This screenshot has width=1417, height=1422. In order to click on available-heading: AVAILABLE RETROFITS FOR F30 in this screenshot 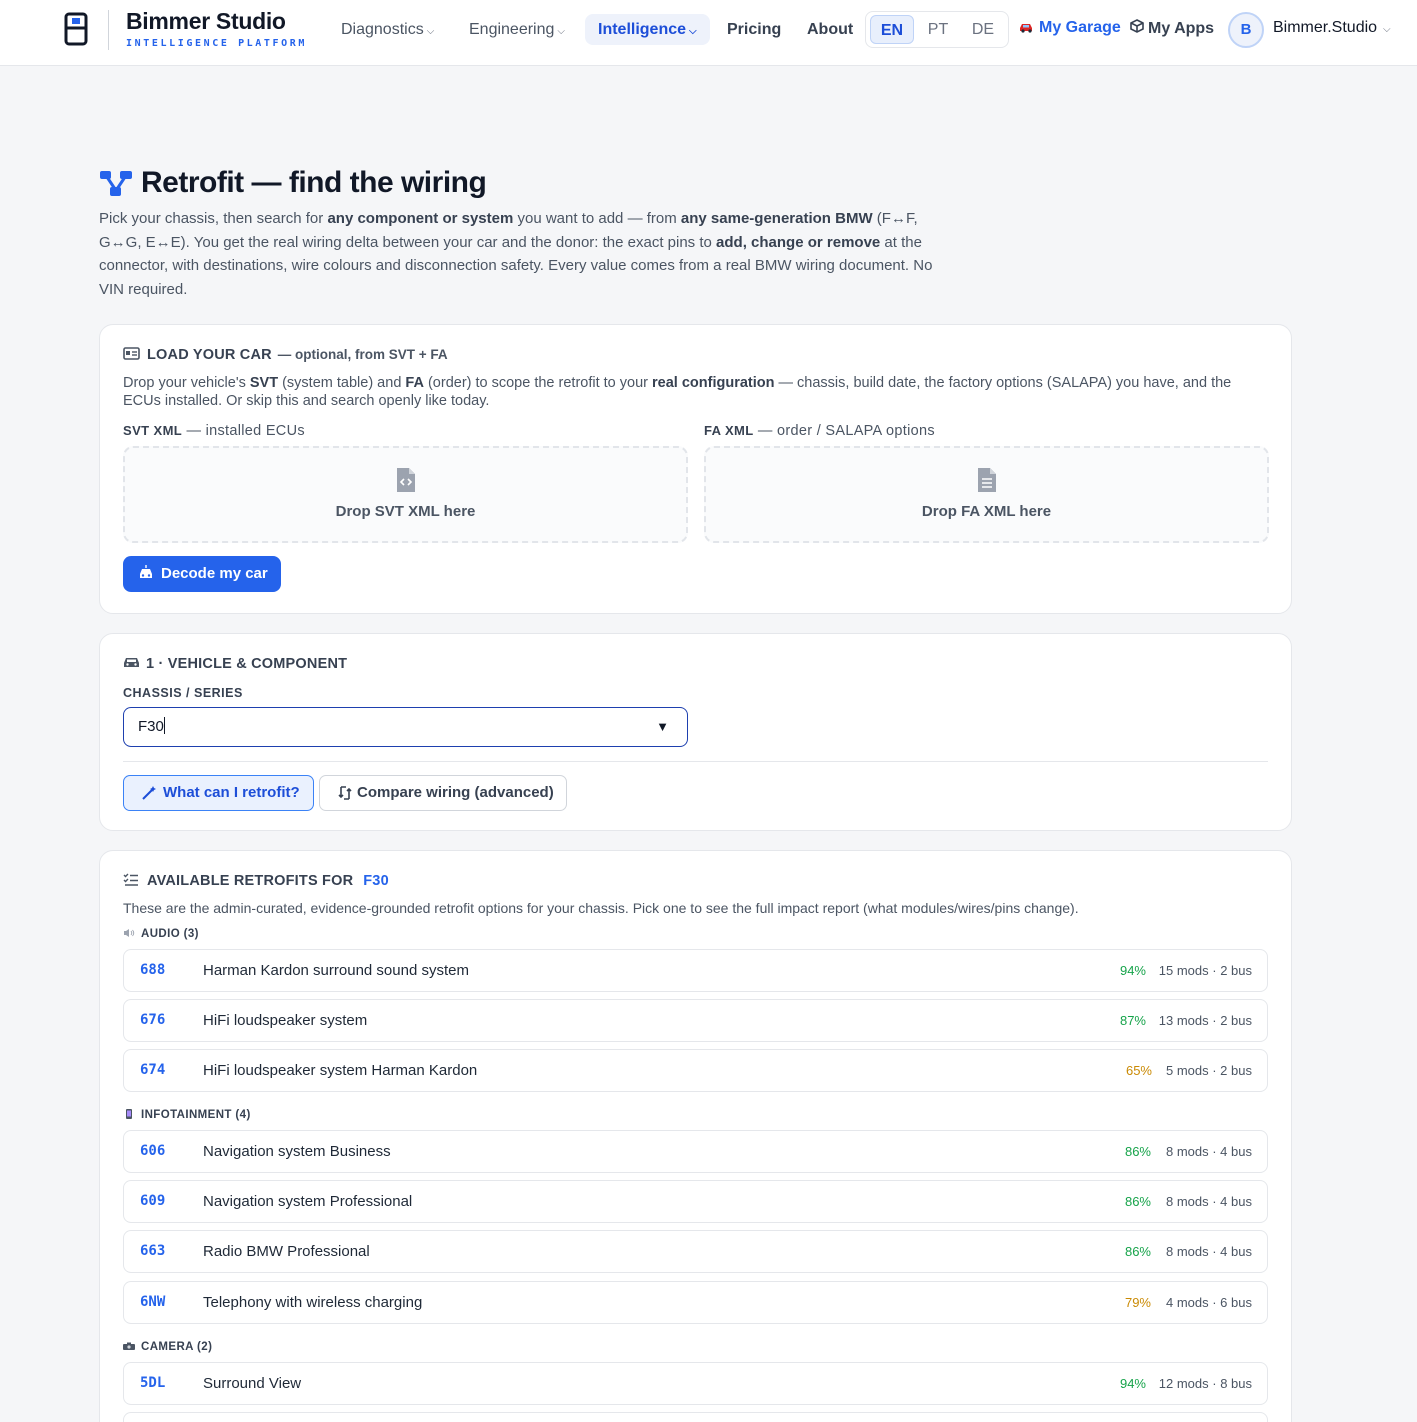, I will do `click(256, 881)`.